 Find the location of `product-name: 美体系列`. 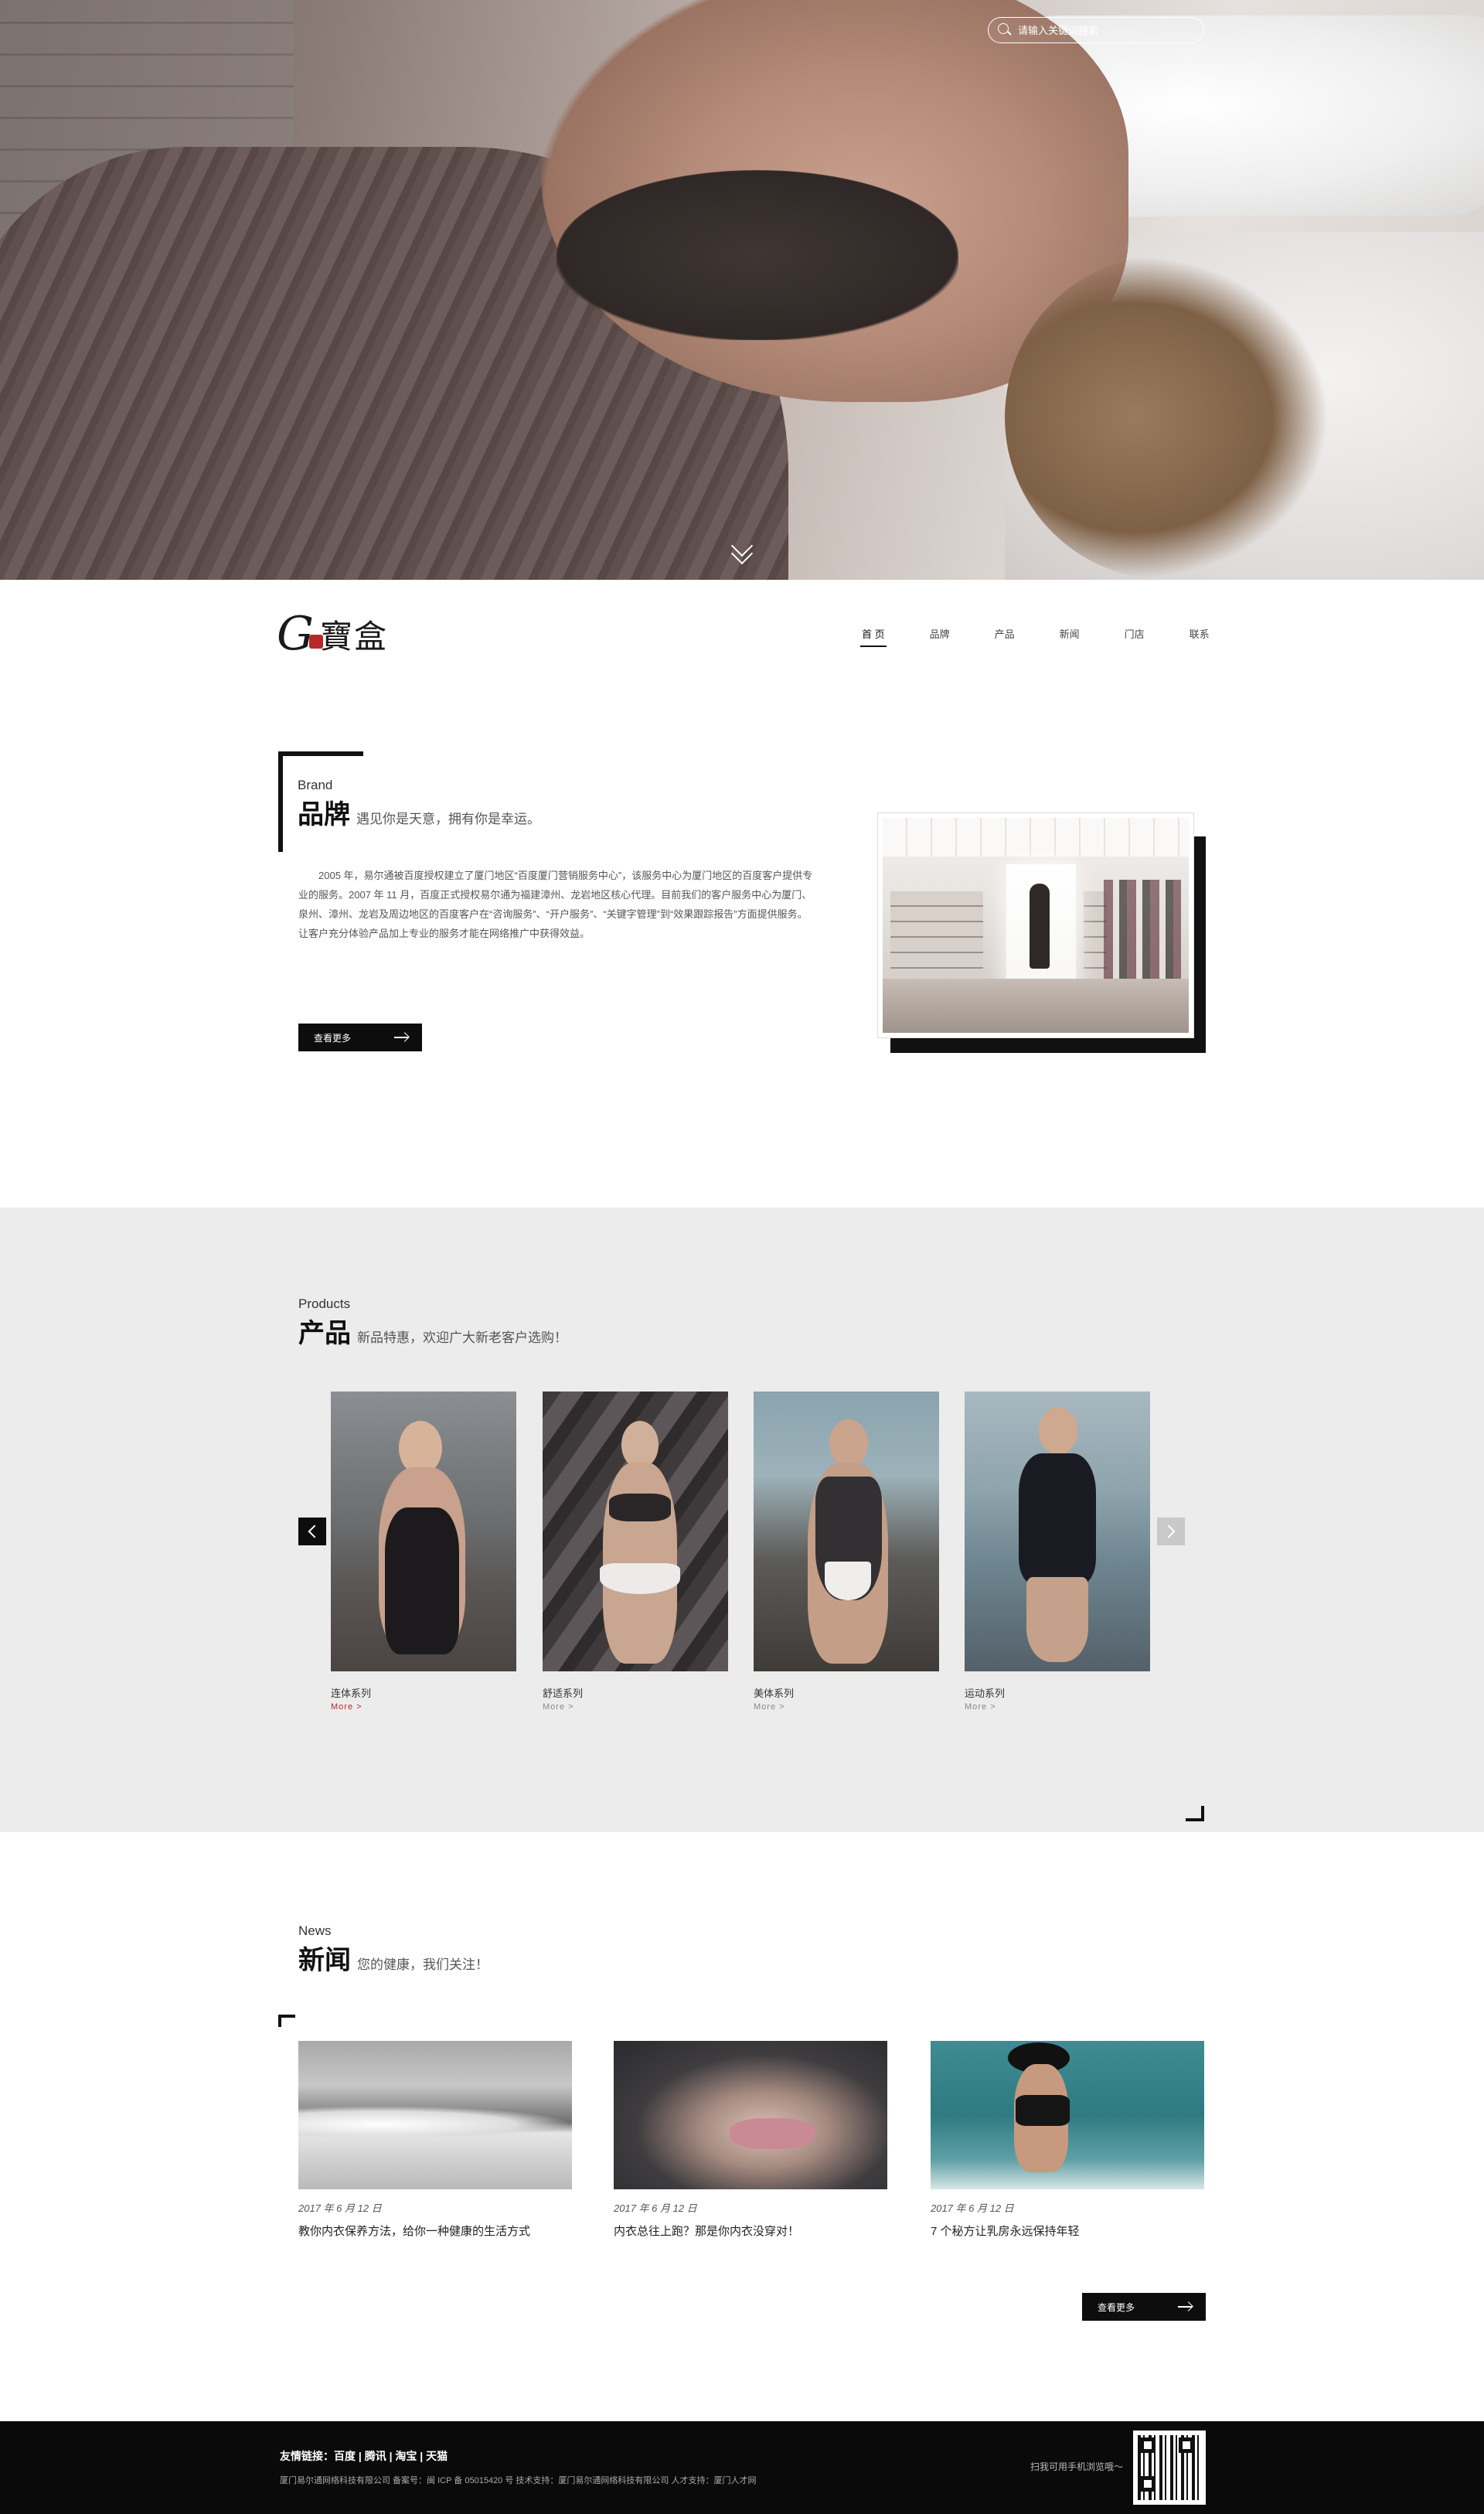

product-name: 美体系列 is located at coordinates (774, 1693).